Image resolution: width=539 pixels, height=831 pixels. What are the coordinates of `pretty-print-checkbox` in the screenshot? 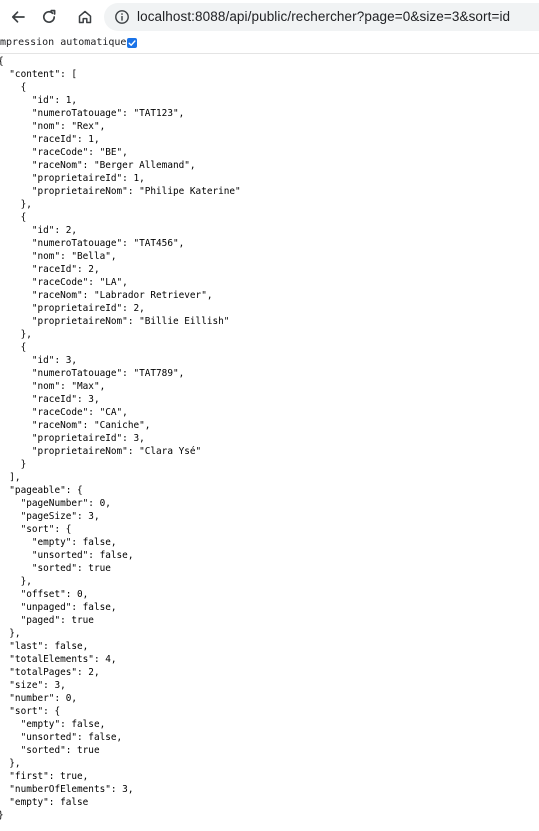 It's located at (132, 43).